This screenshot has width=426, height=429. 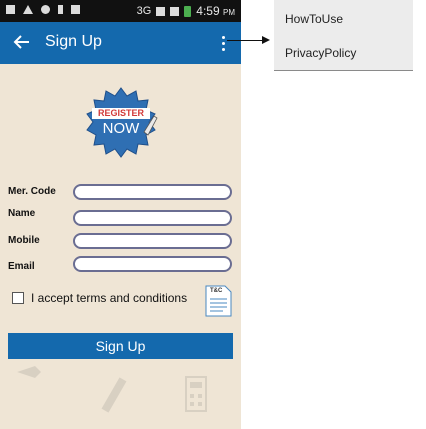 I want to click on sim-icon, so click(x=175, y=11).